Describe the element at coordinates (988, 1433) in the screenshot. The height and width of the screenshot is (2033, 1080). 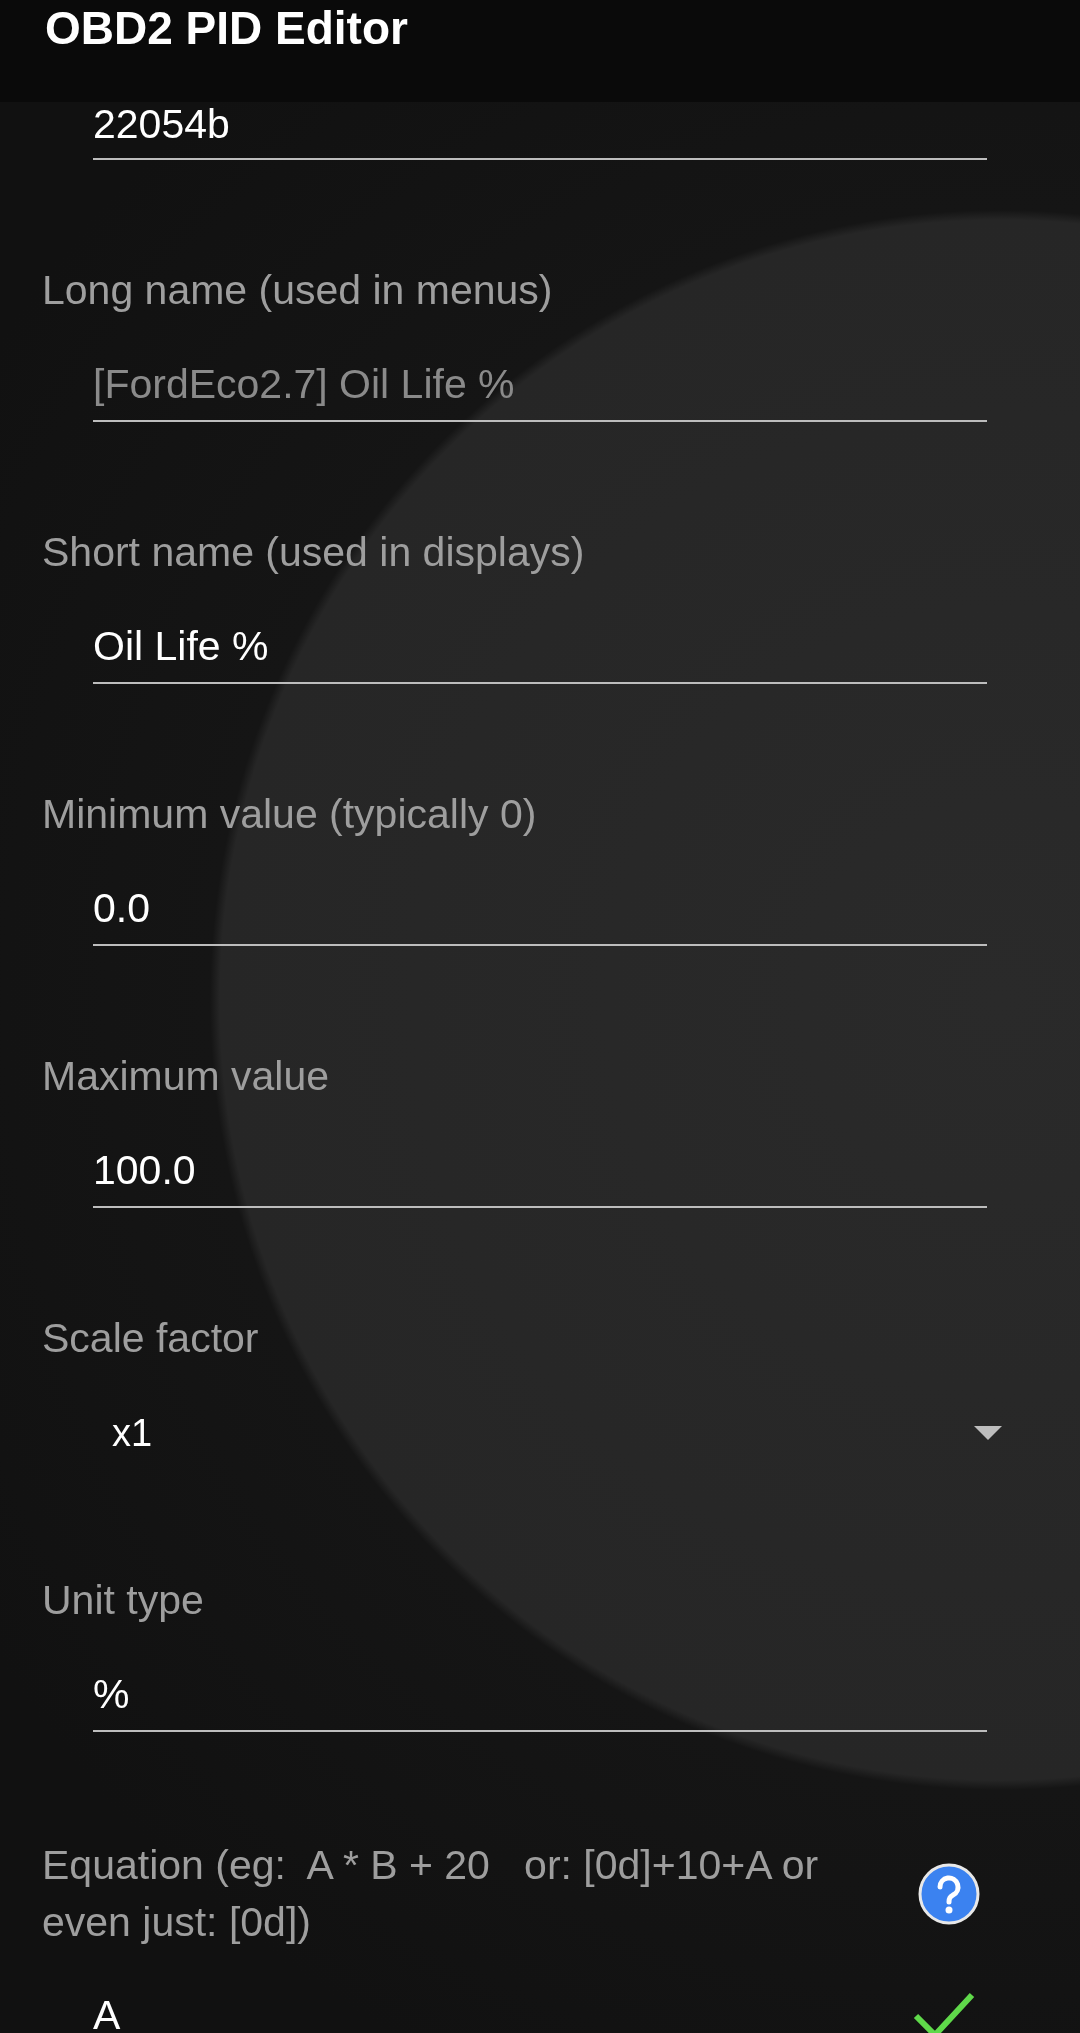
I see `caret-icon` at that location.